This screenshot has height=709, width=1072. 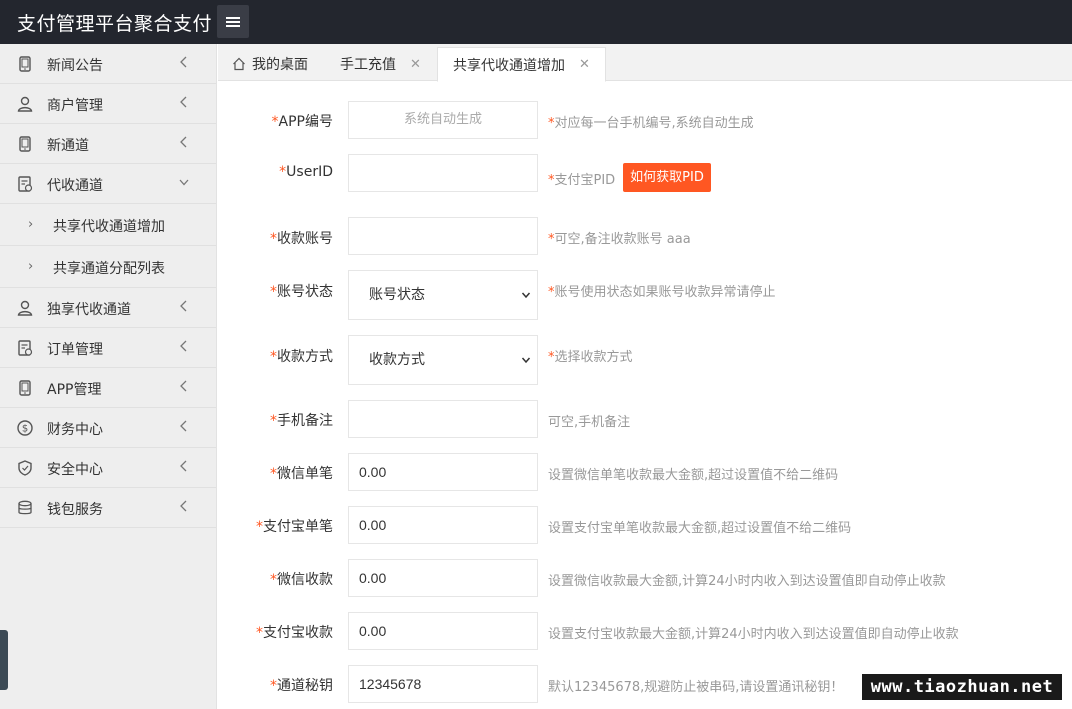 I want to click on sidebar-item-wallet: 钱包服务, so click(x=108, y=508).